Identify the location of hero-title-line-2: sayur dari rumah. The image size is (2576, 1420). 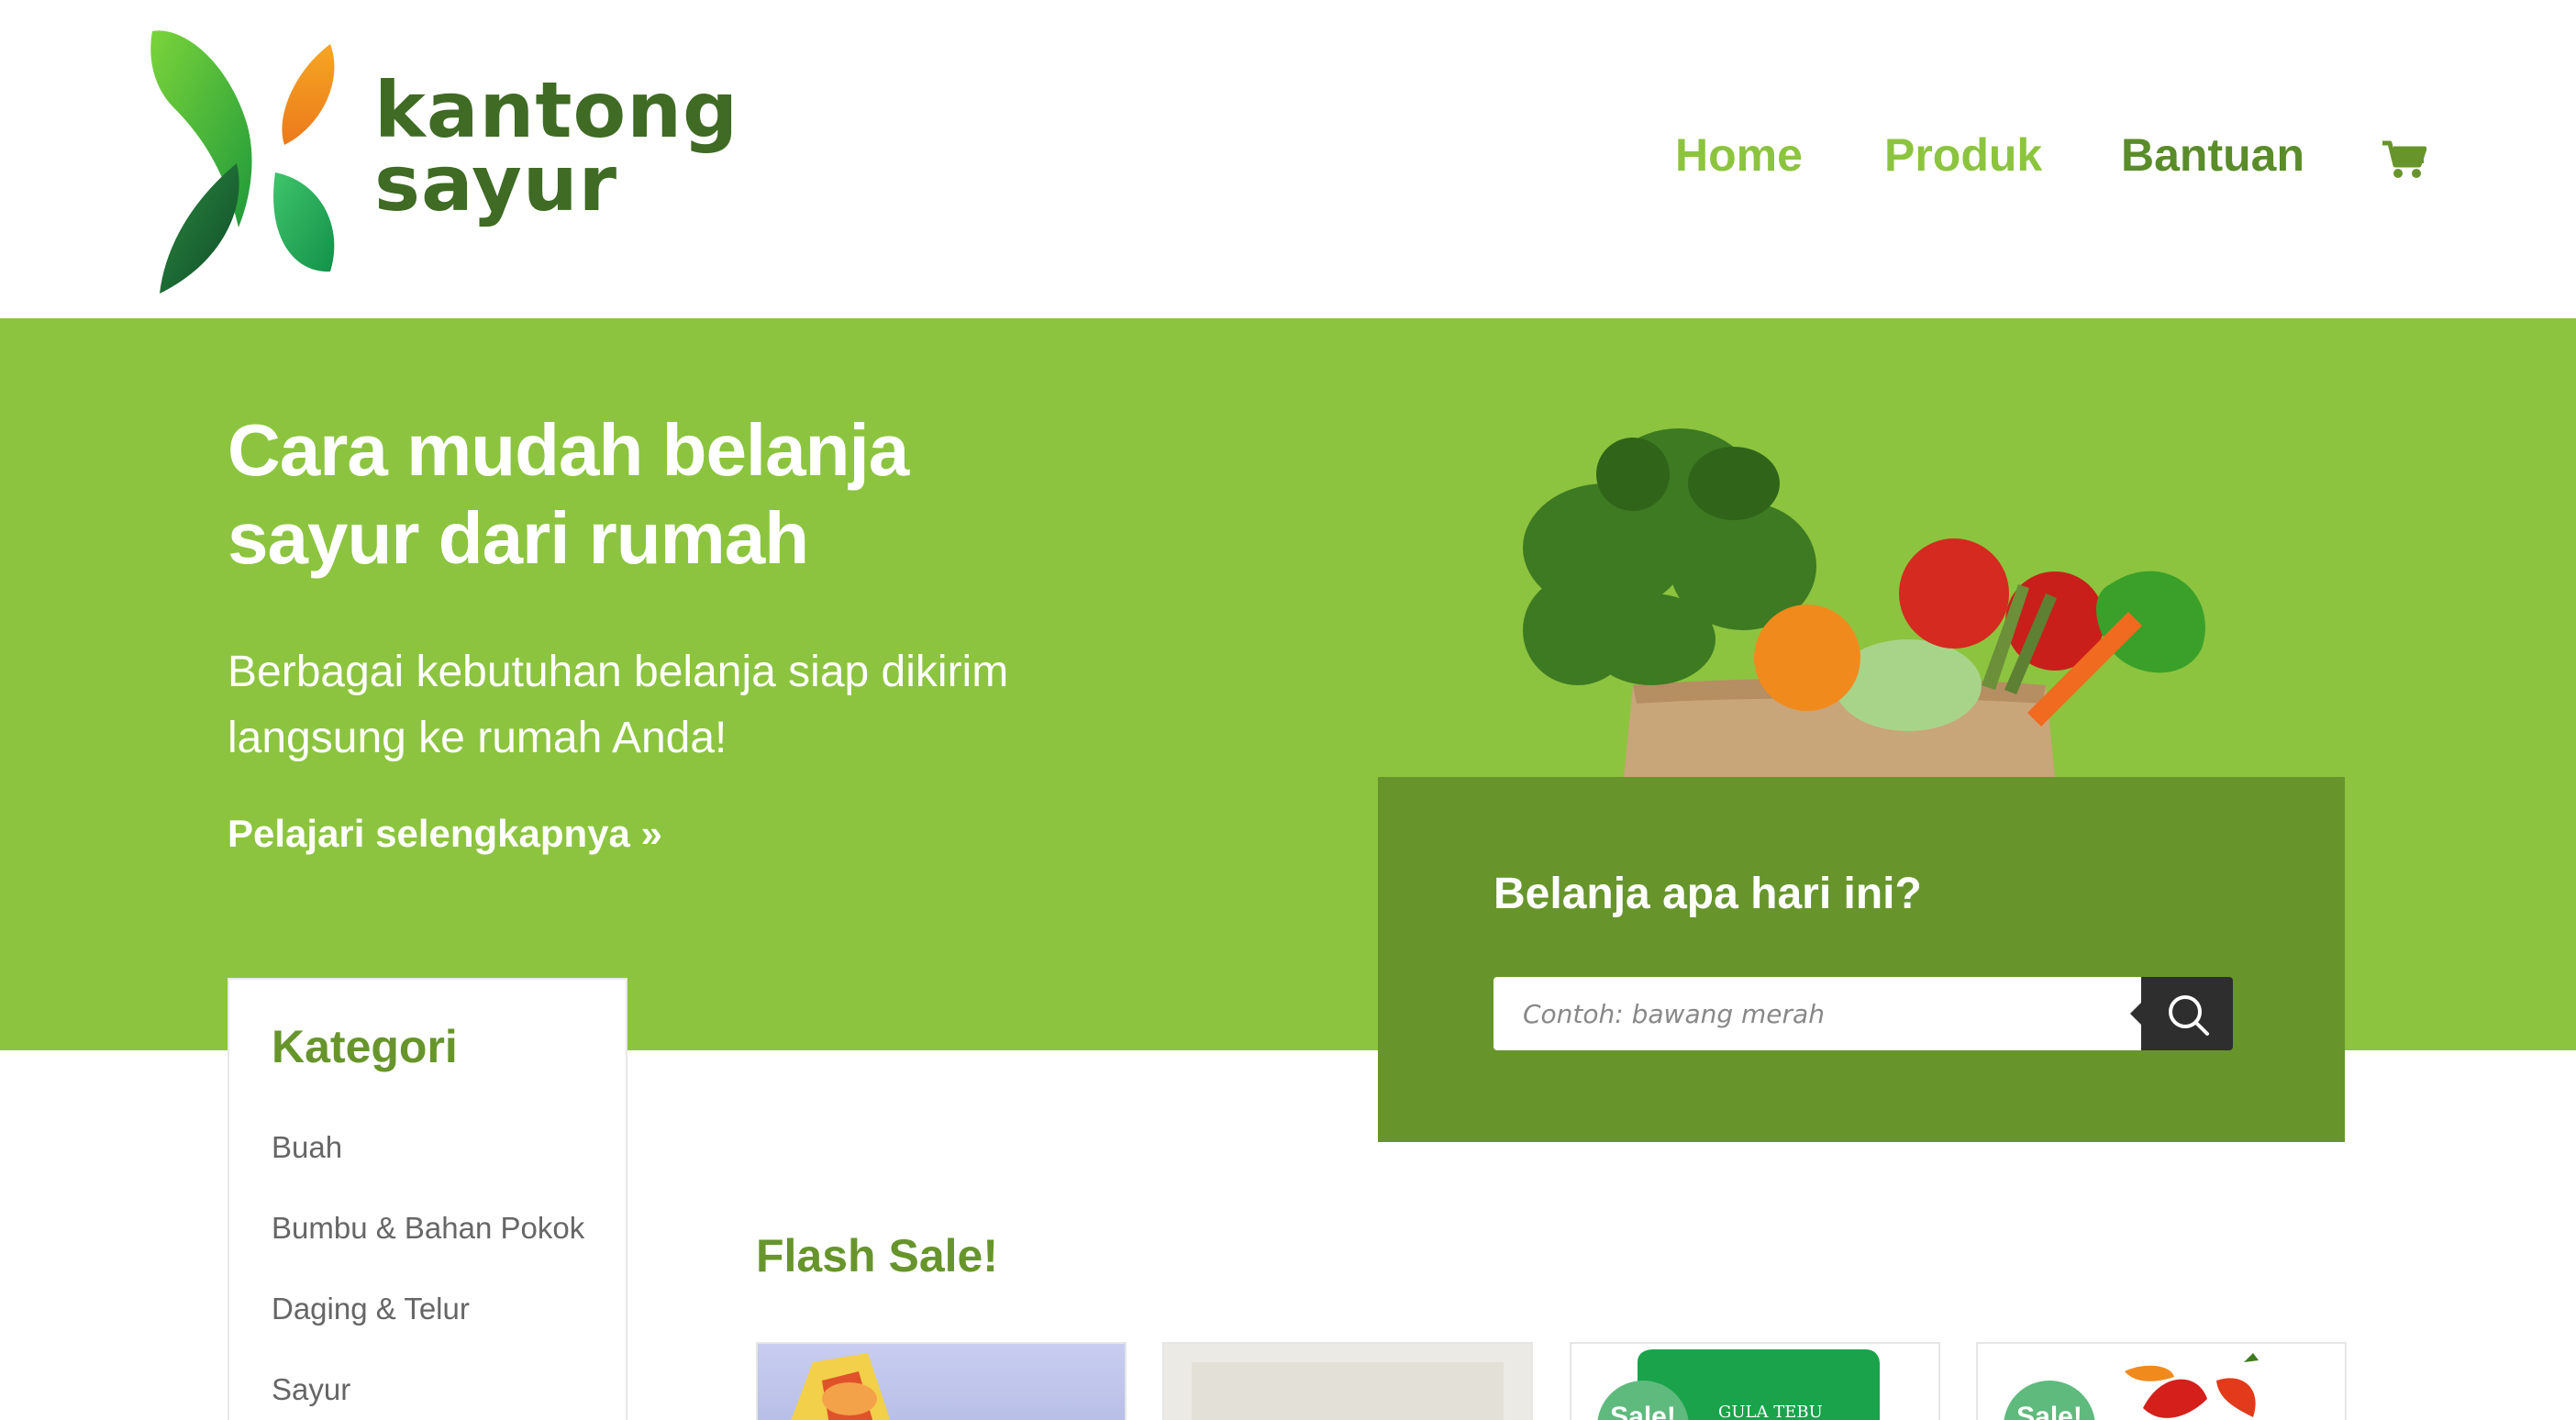
(518, 538).